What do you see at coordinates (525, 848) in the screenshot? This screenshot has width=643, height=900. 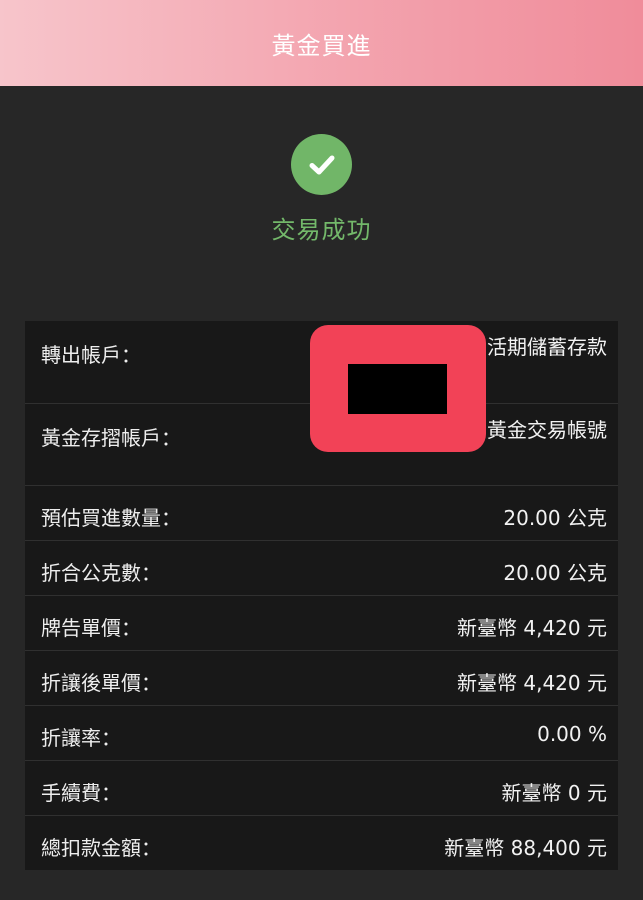 I see `detail-value: 新臺幣 88,400 元` at bounding box center [525, 848].